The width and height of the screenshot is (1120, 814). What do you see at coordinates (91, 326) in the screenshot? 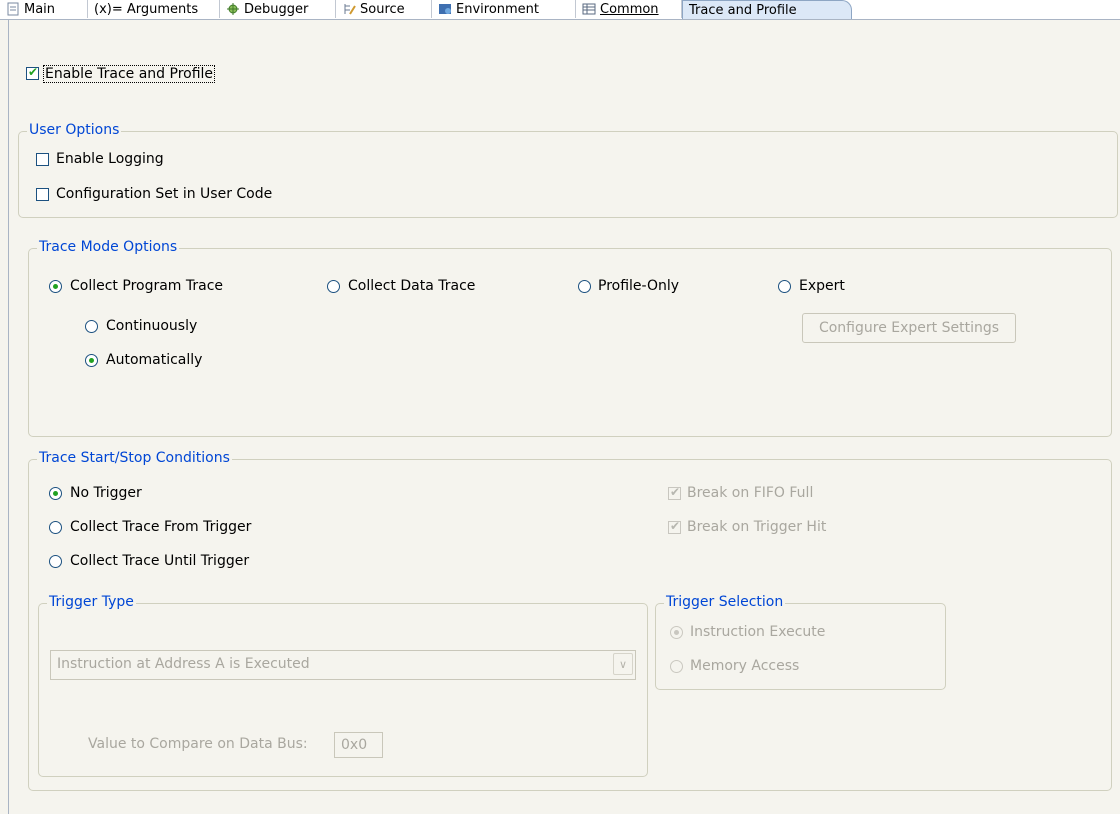
I see `continuously-radio` at bounding box center [91, 326].